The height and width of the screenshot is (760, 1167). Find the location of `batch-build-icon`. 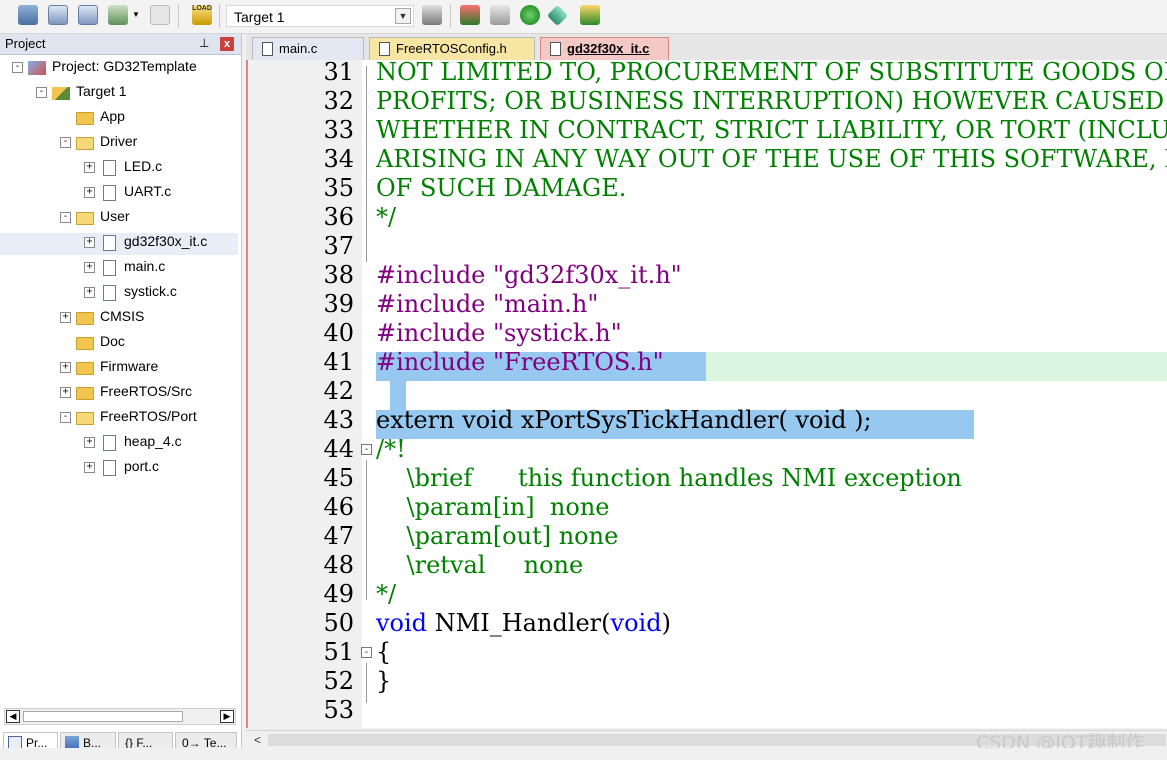

batch-build-icon is located at coordinates (88, 15).